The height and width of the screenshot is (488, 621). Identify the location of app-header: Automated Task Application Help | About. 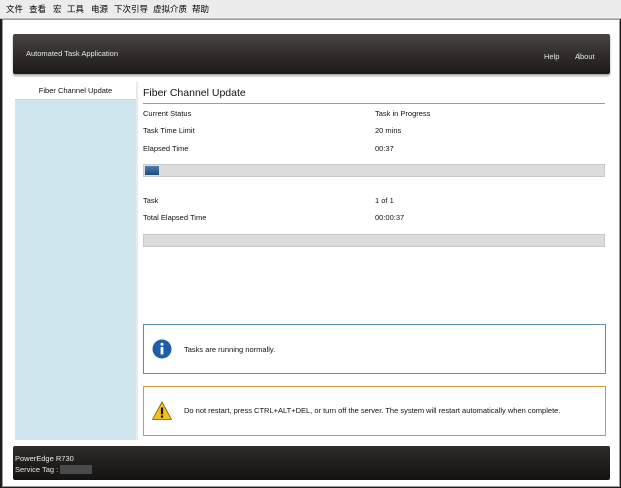
(311, 54).